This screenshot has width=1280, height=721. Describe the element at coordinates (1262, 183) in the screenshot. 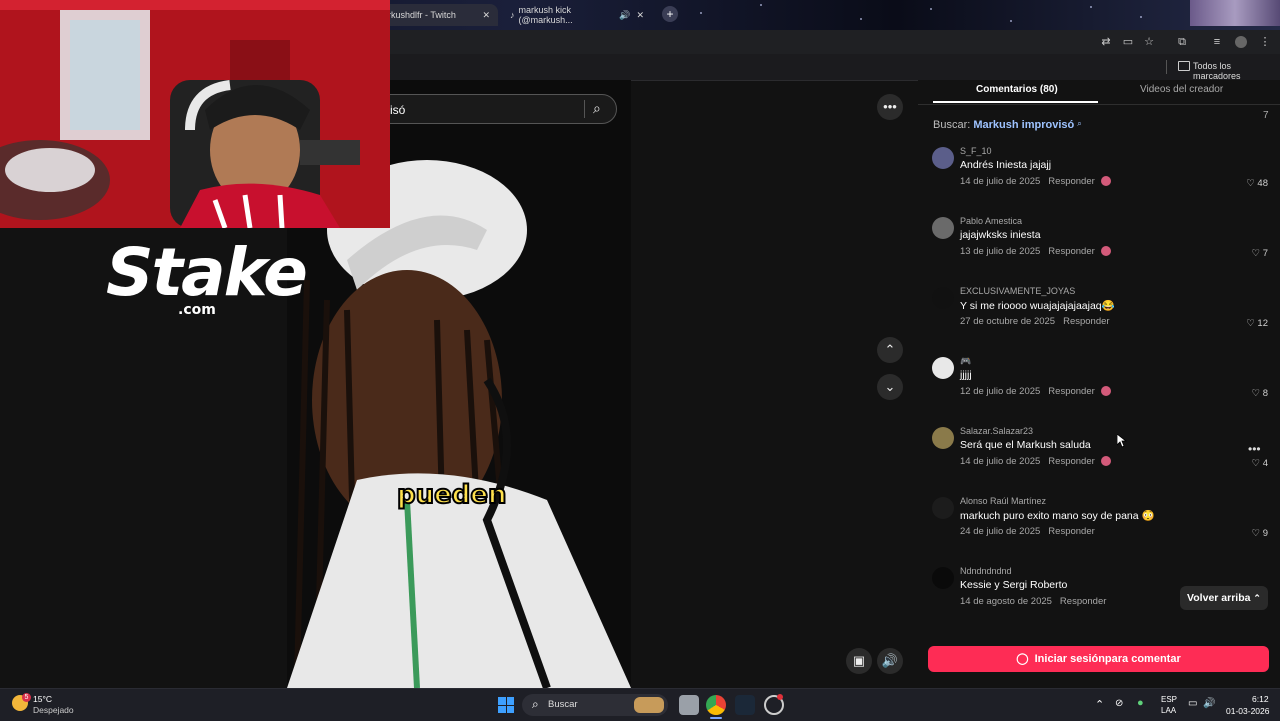

I see `like-count: 48` at that location.